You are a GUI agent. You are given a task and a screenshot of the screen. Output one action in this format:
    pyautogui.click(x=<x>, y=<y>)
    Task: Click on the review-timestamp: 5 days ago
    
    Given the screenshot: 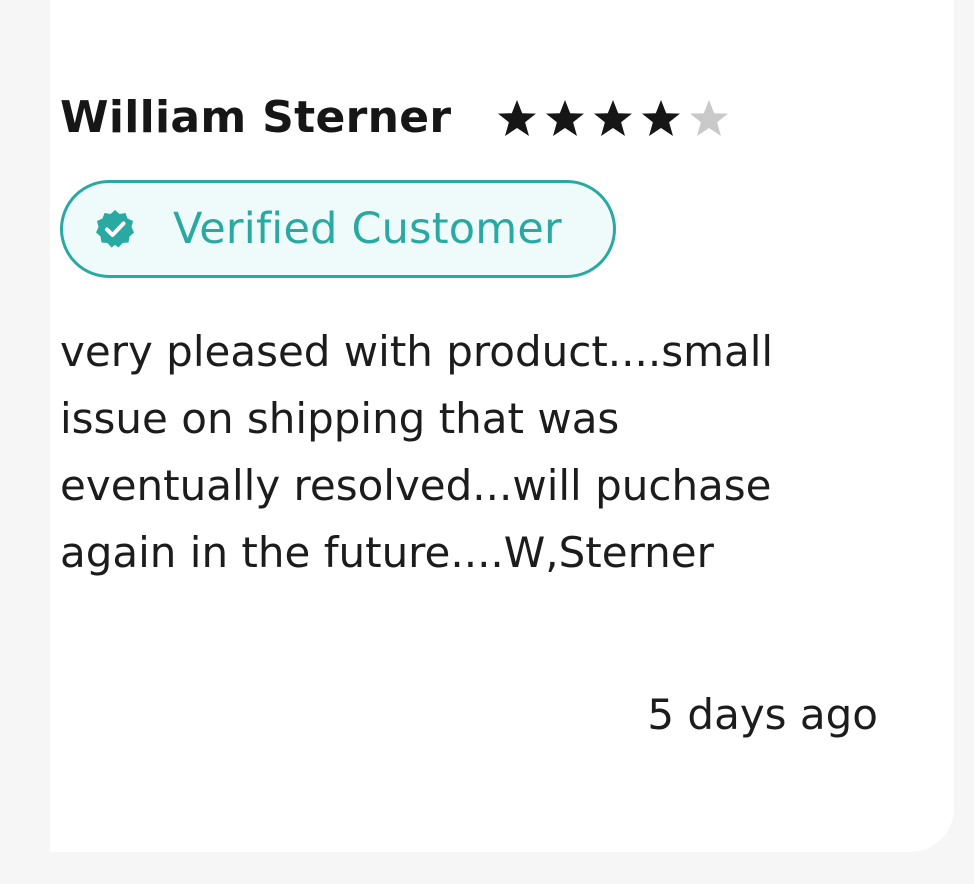 What is the action you would take?
    pyautogui.click(x=762, y=714)
    